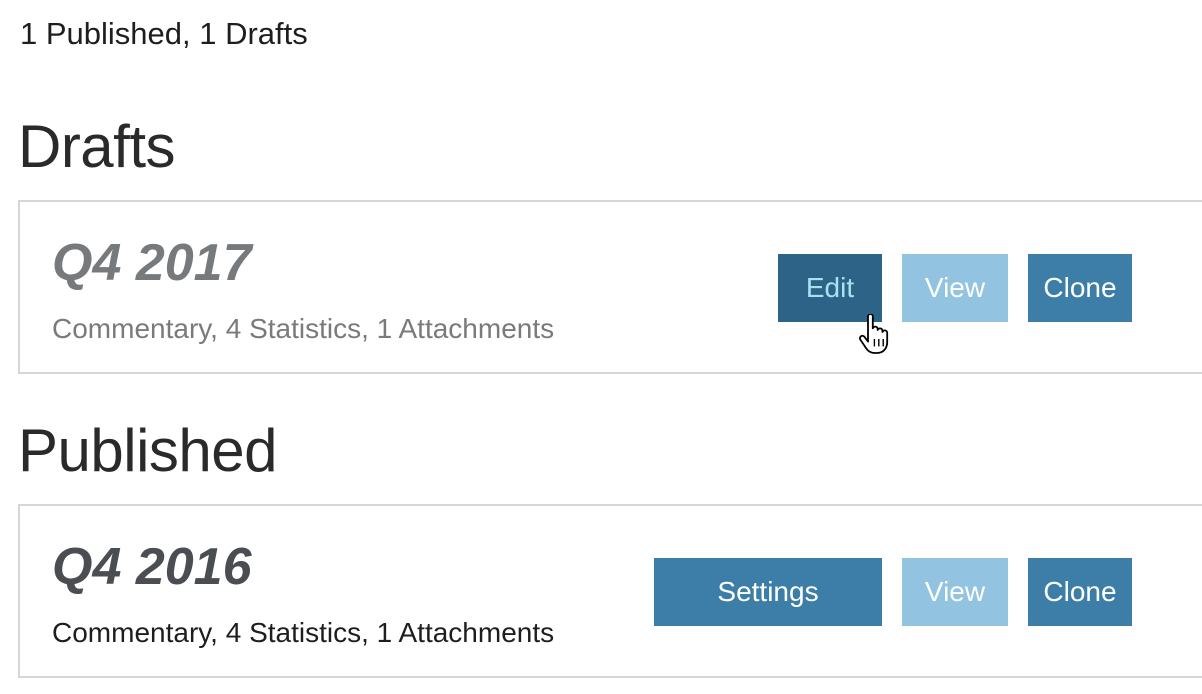  Describe the element at coordinates (97, 146) in the screenshot. I see `drafts-heading: Drafts` at that location.